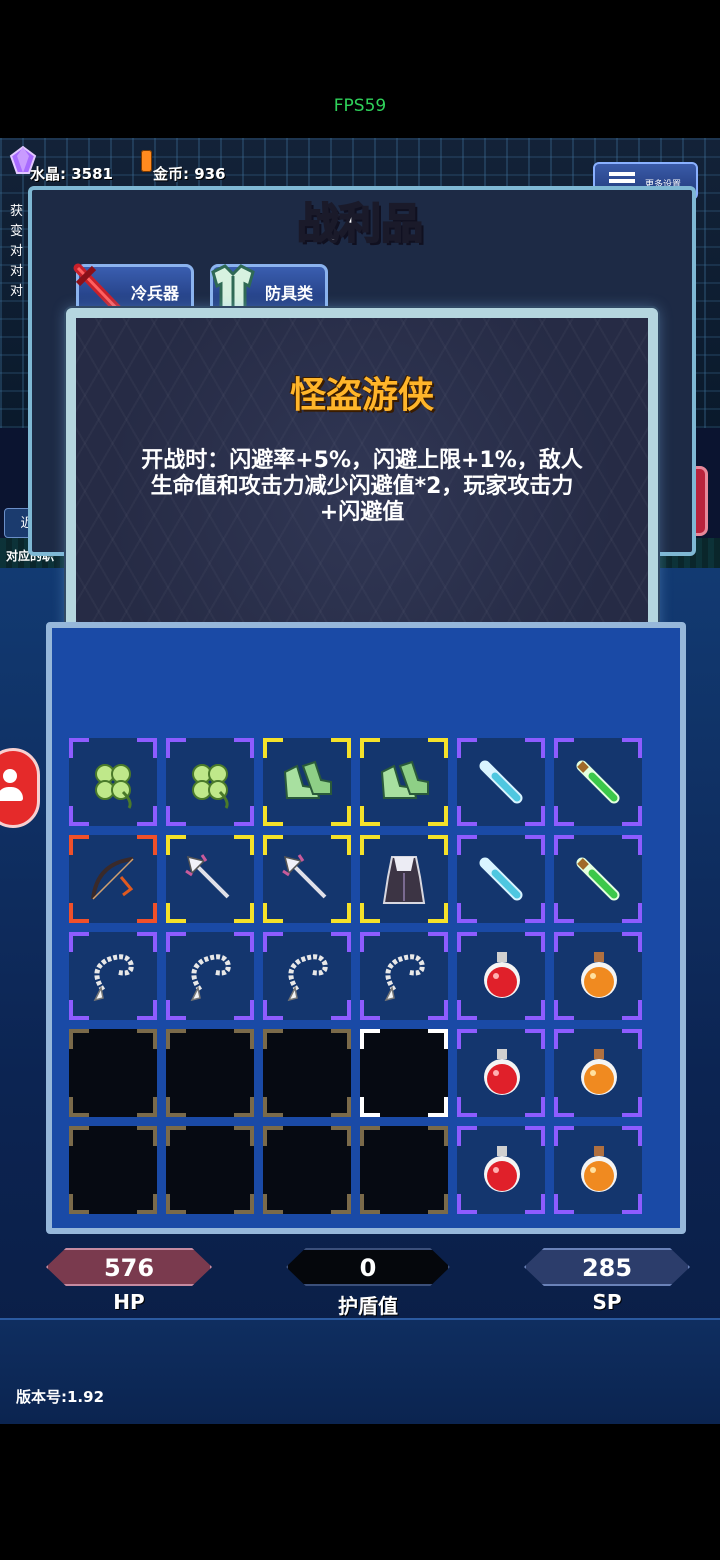 The image size is (720, 1560). I want to click on shield-value: 0, so click(368, 1268).